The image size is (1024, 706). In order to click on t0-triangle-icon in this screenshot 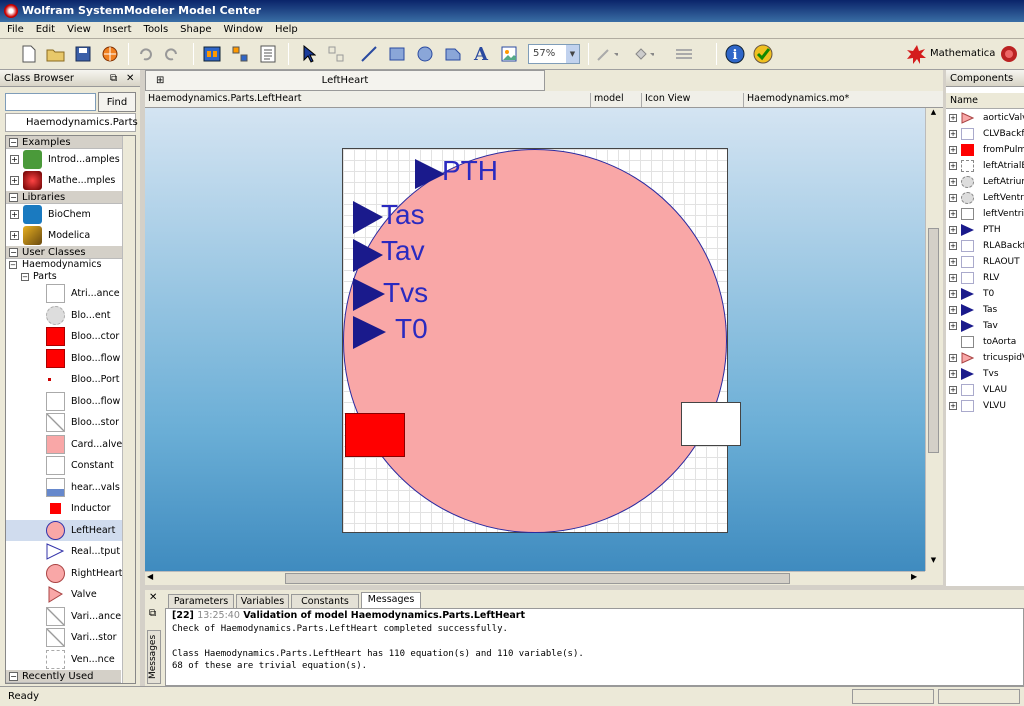, I will do `click(369, 332)`.